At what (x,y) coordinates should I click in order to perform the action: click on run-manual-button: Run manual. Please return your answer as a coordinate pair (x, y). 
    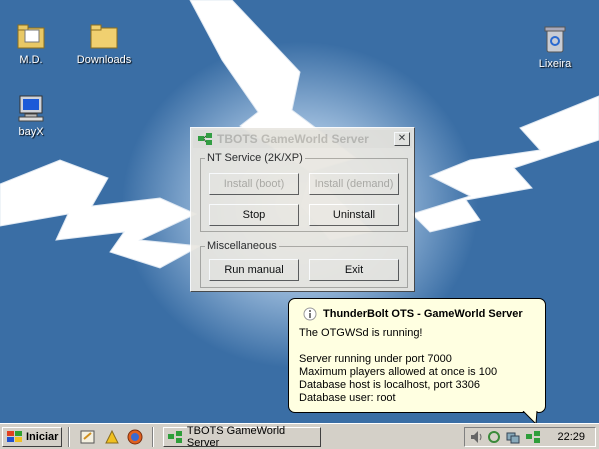
    Looking at the image, I should click on (254, 270).